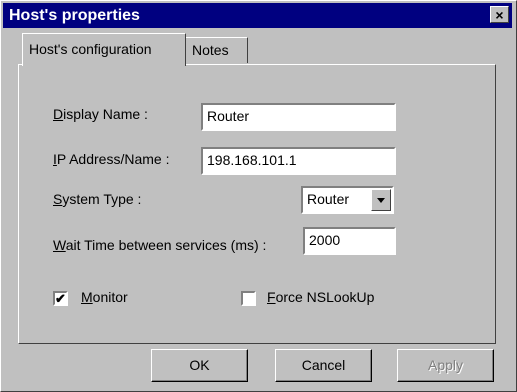 This screenshot has height=392, width=517. Describe the element at coordinates (160, 245) in the screenshot. I see `wait-time-label: Wait Time between services (ms) :` at that location.